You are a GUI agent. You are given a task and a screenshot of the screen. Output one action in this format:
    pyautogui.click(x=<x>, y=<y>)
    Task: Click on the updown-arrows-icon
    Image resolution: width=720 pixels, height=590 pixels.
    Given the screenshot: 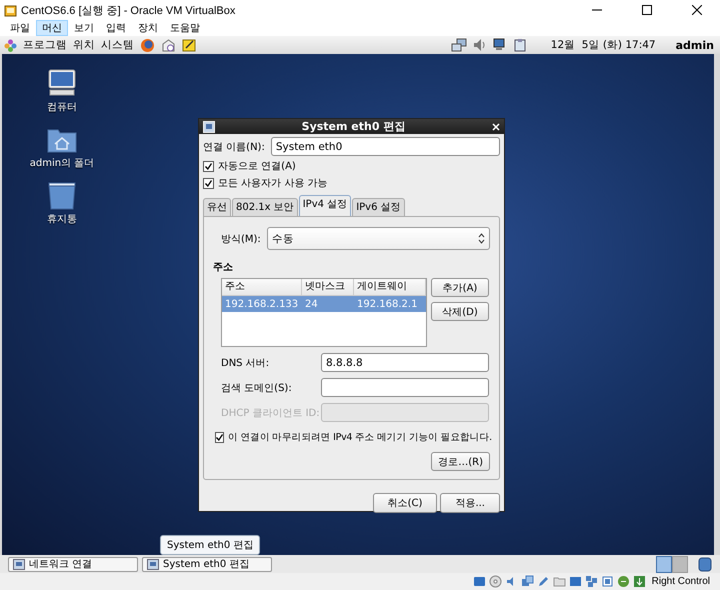 What is the action you would take?
    pyautogui.click(x=481, y=238)
    